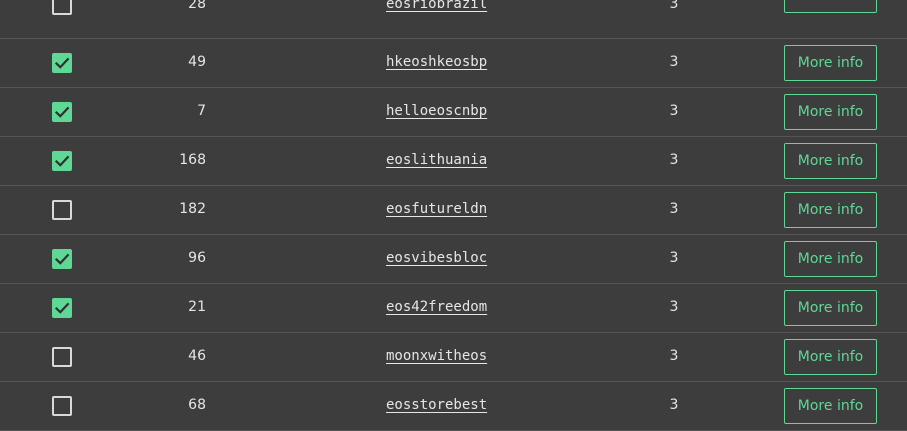 The height and width of the screenshot is (431, 907). What do you see at coordinates (436, 209) in the screenshot?
I see `producer-name-link: eosfutureldn` at bounding box center [436, 209].